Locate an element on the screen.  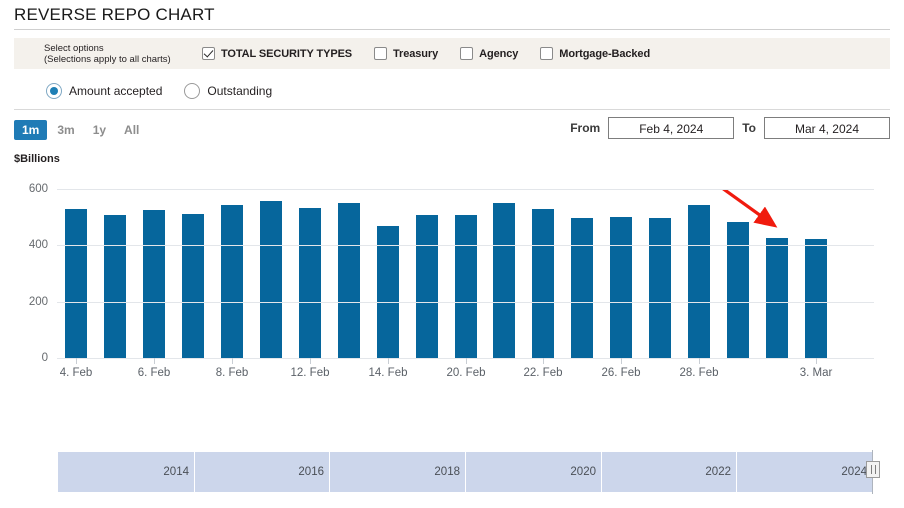
x-axis-tick-label: 26. Feb is located at coordinates (621, 373).